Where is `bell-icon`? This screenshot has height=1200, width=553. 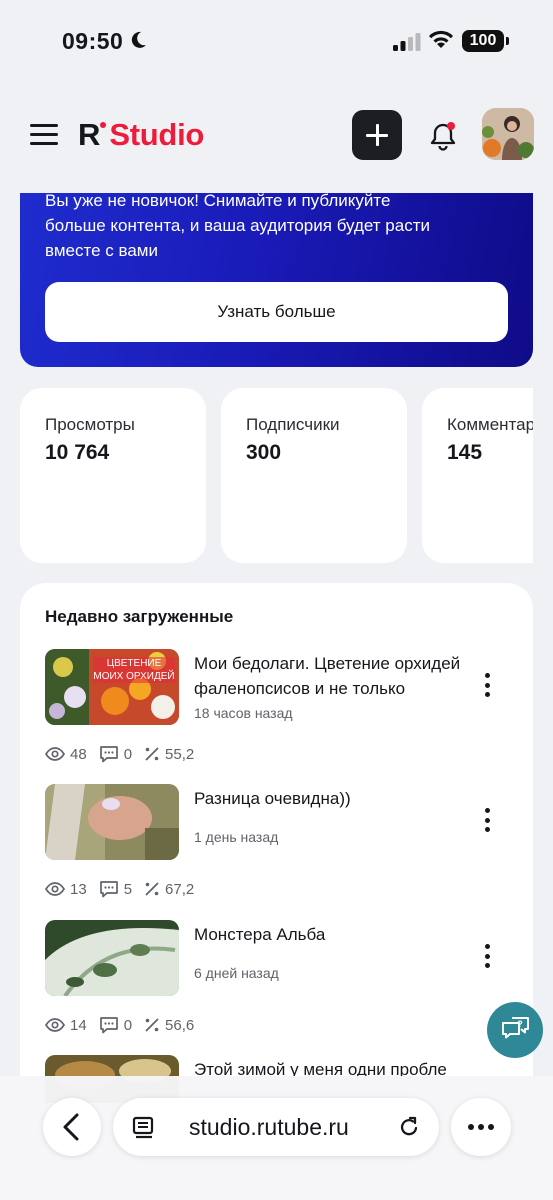 bell-icon is located at coordinates (443, 136).